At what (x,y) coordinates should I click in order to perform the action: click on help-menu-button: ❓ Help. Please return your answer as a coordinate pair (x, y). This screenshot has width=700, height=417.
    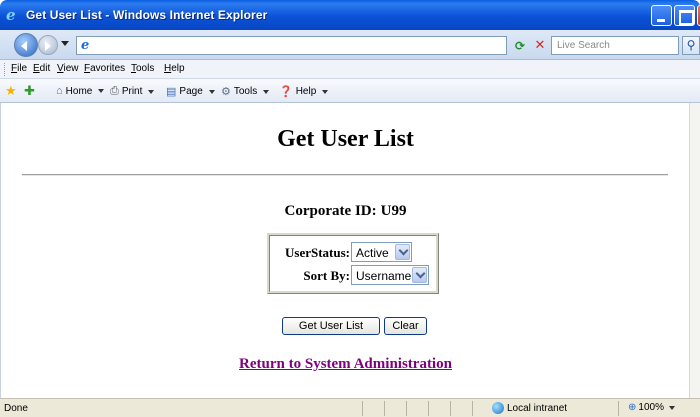
    Looking at the image, I should click on (304, 91).